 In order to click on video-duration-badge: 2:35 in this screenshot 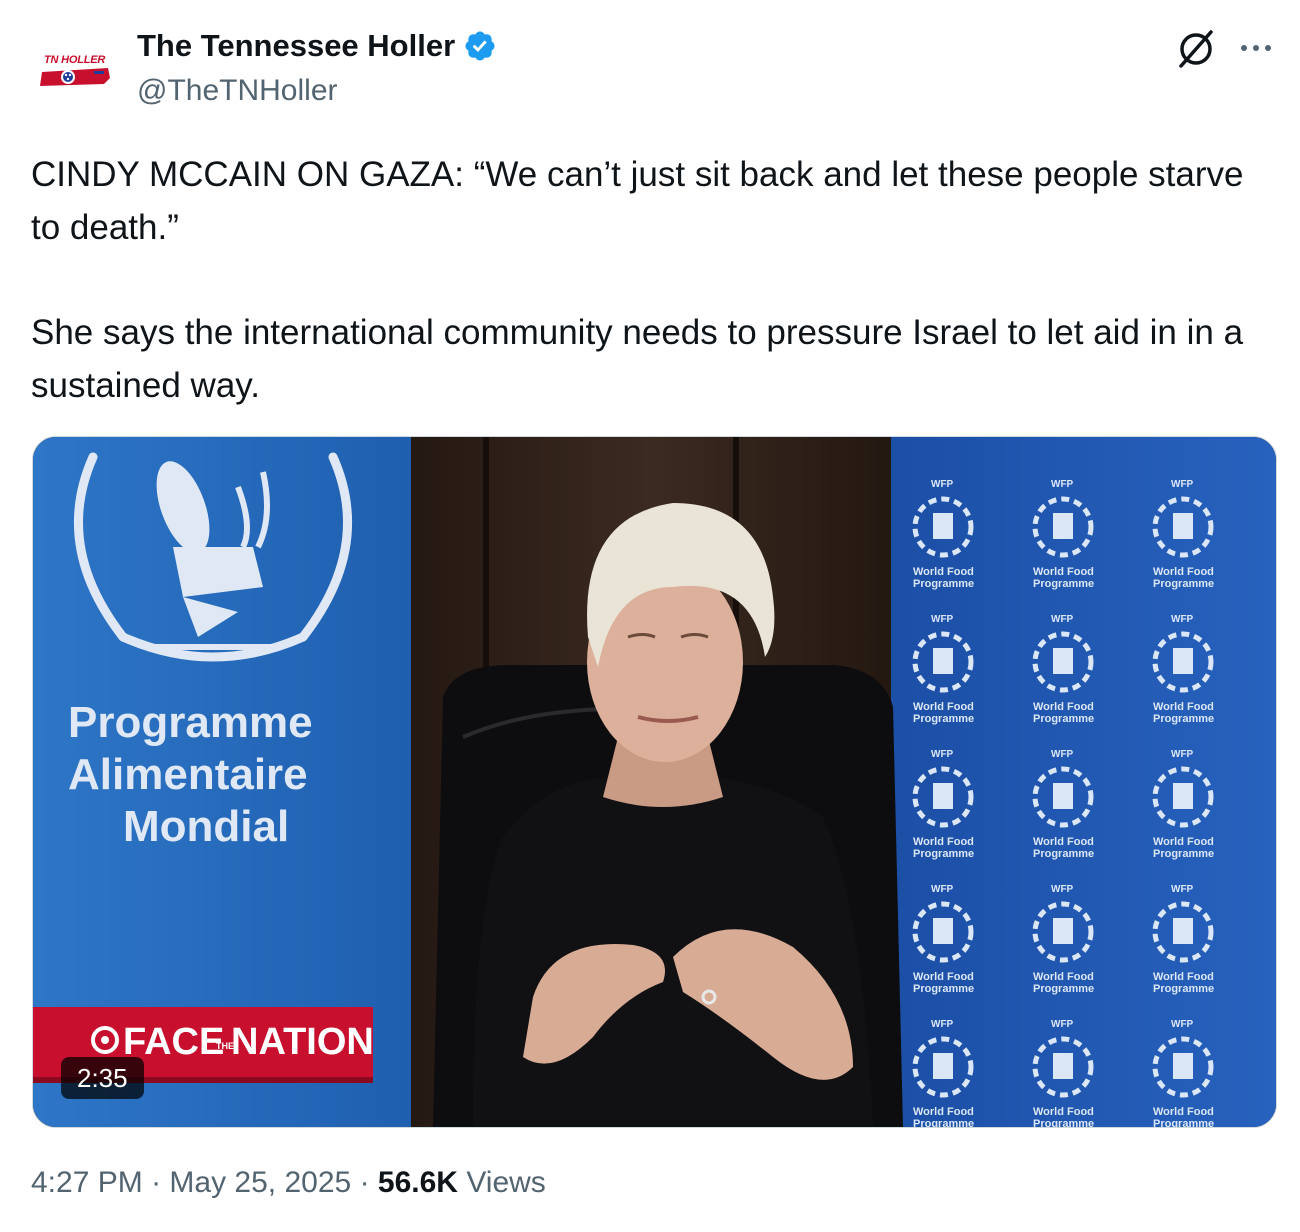, I will do `click(102, 1078)`.